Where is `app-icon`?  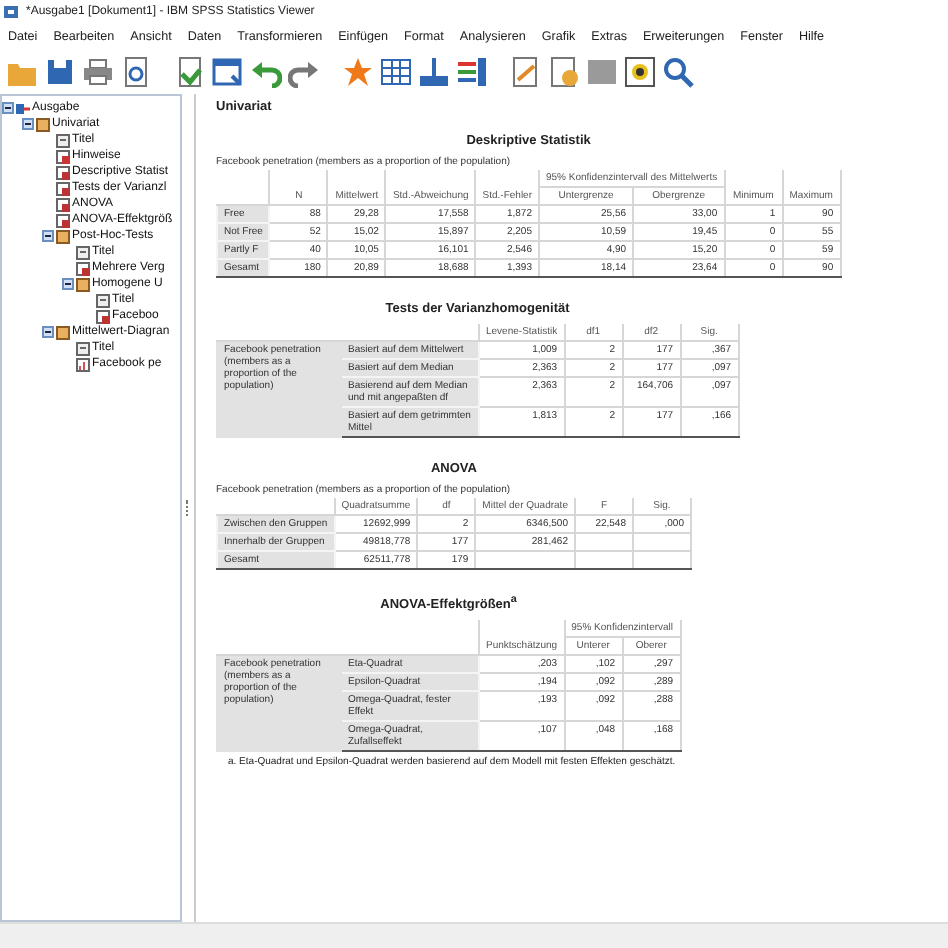
app-icon is located at coordinates (12, 12).